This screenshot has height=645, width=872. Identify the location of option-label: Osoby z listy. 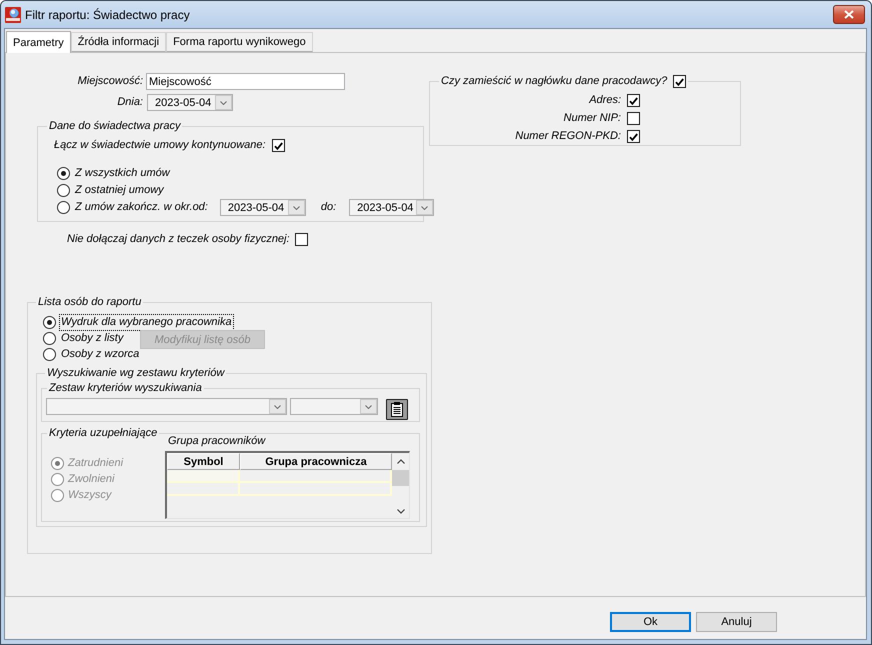
(92, 338).